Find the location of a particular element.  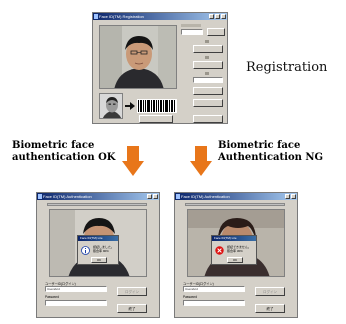

registration-camera-image is located at coordinates (138, 57).